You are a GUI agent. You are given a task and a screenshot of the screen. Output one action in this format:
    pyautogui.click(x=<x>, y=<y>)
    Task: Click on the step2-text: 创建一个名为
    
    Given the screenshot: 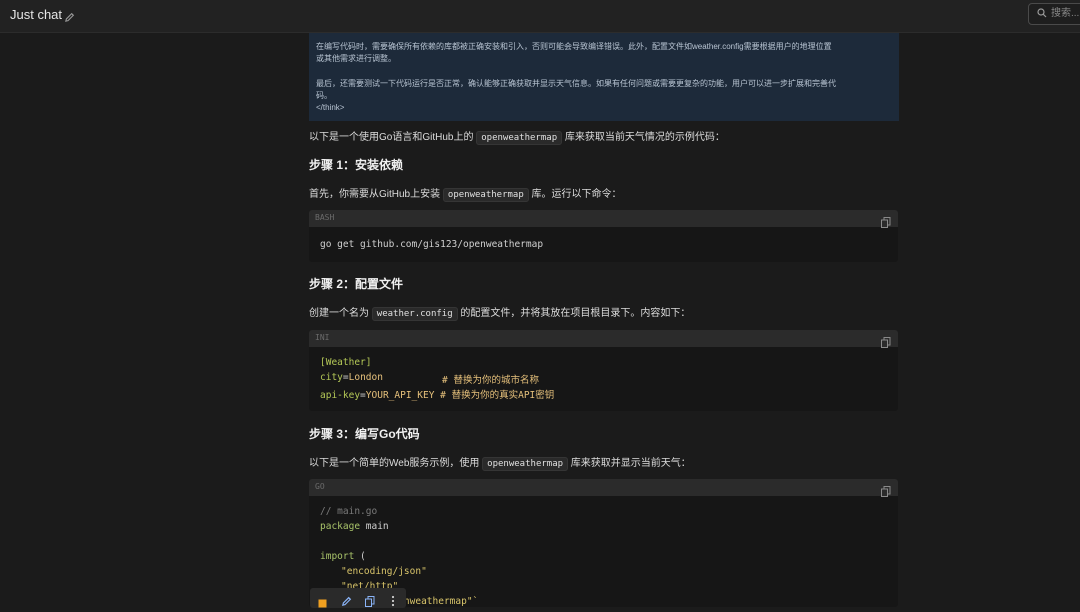 What is the action you would take?
    pyautogui.click(x=340, y=313)
    